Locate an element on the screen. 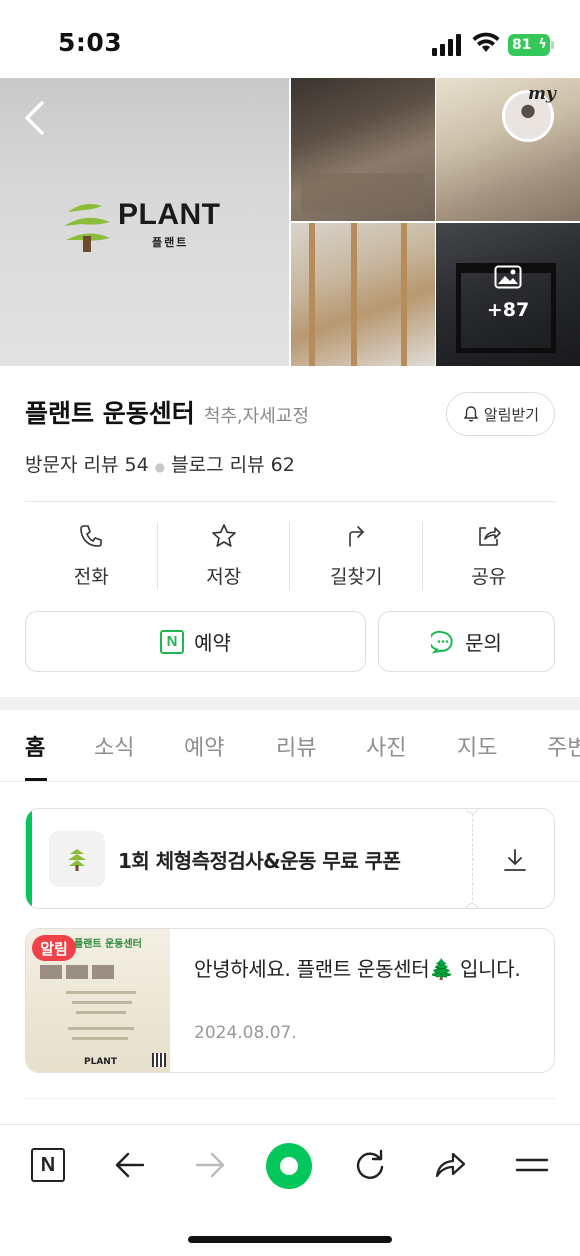 The width and height of the screenshot is (580, 1256). reload-icon is located at coordinates (370, 1164).